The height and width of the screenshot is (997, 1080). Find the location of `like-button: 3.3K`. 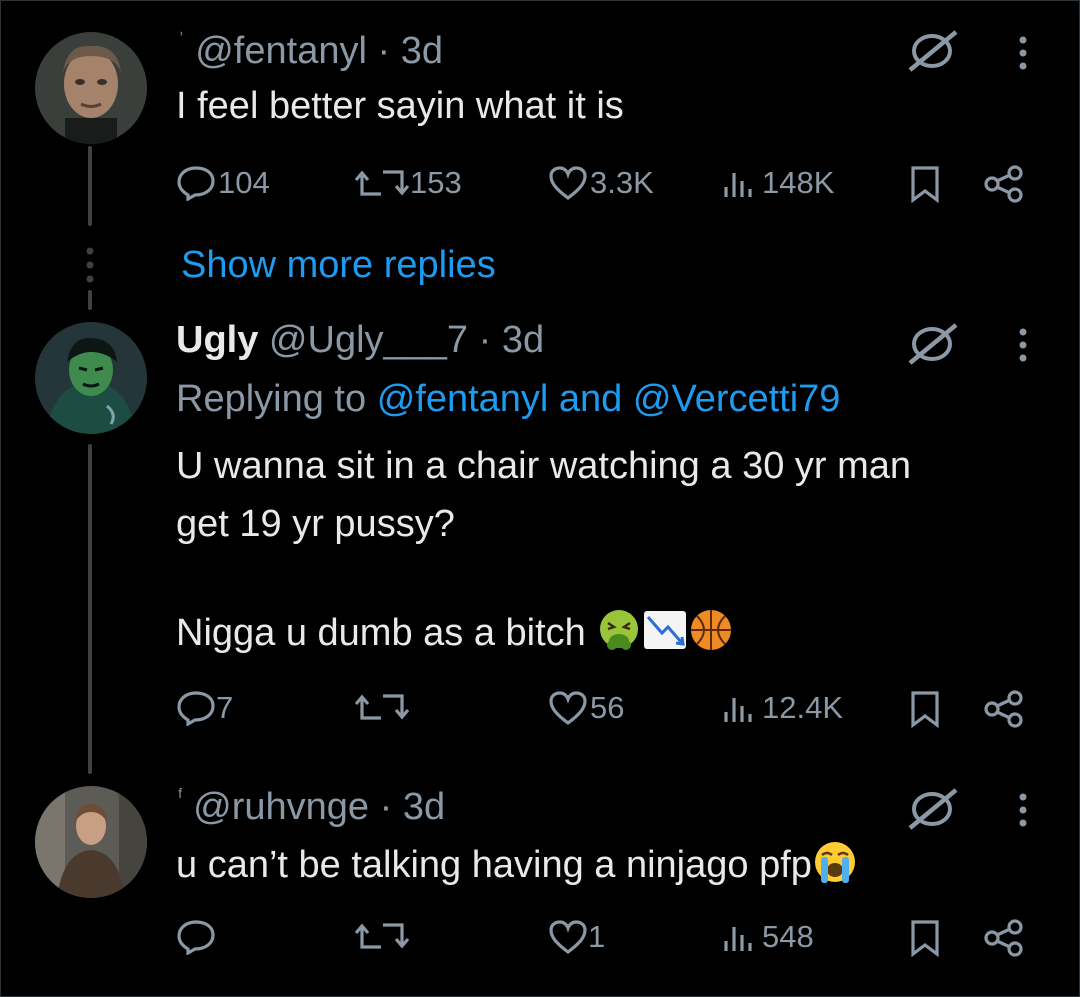

like-button: 3.3K is located at coordinates (601, 183).